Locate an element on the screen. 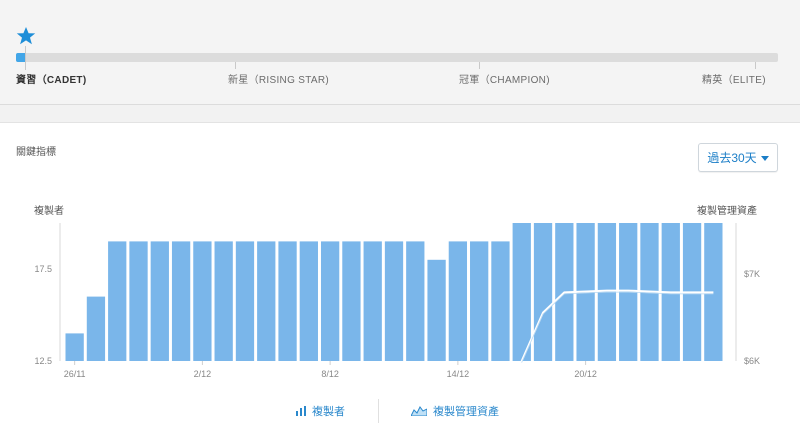  star-icon is located at coordinates (26, 36).